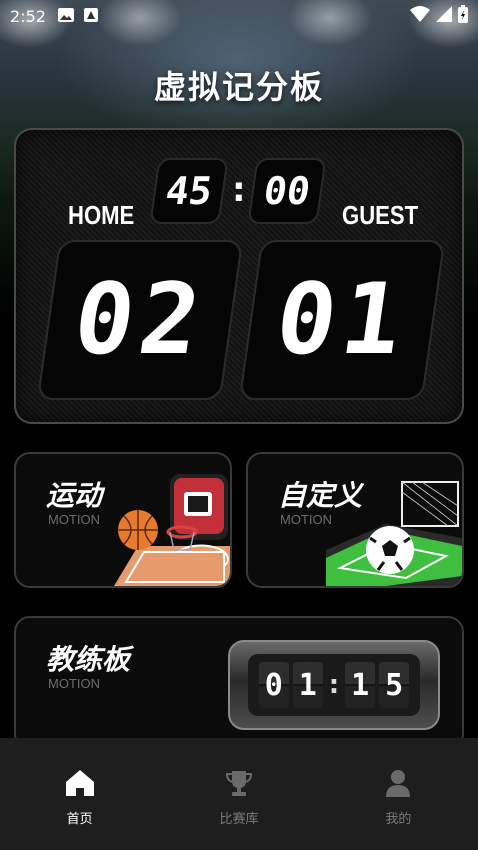 Image resolution: width=478 pixels, height=850 pixels. What do you see at coordinates (28, 16) in the screenshot?
I see `status-time: 2:52` at bounding box center [28, 16].